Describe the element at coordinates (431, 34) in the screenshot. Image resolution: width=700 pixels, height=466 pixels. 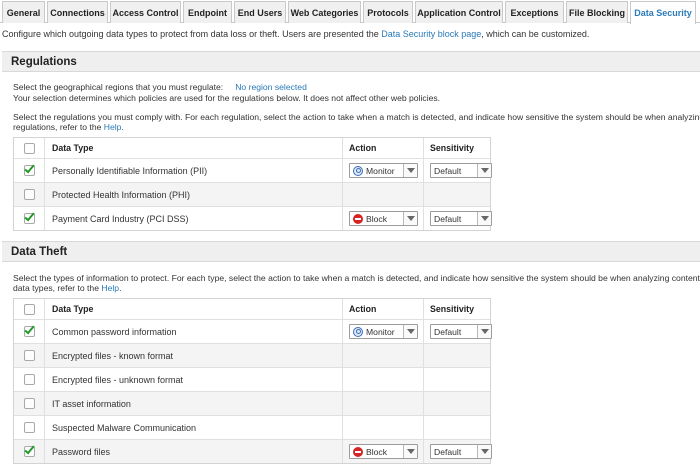
I see `block-page-link: Data Security block page` at that location.